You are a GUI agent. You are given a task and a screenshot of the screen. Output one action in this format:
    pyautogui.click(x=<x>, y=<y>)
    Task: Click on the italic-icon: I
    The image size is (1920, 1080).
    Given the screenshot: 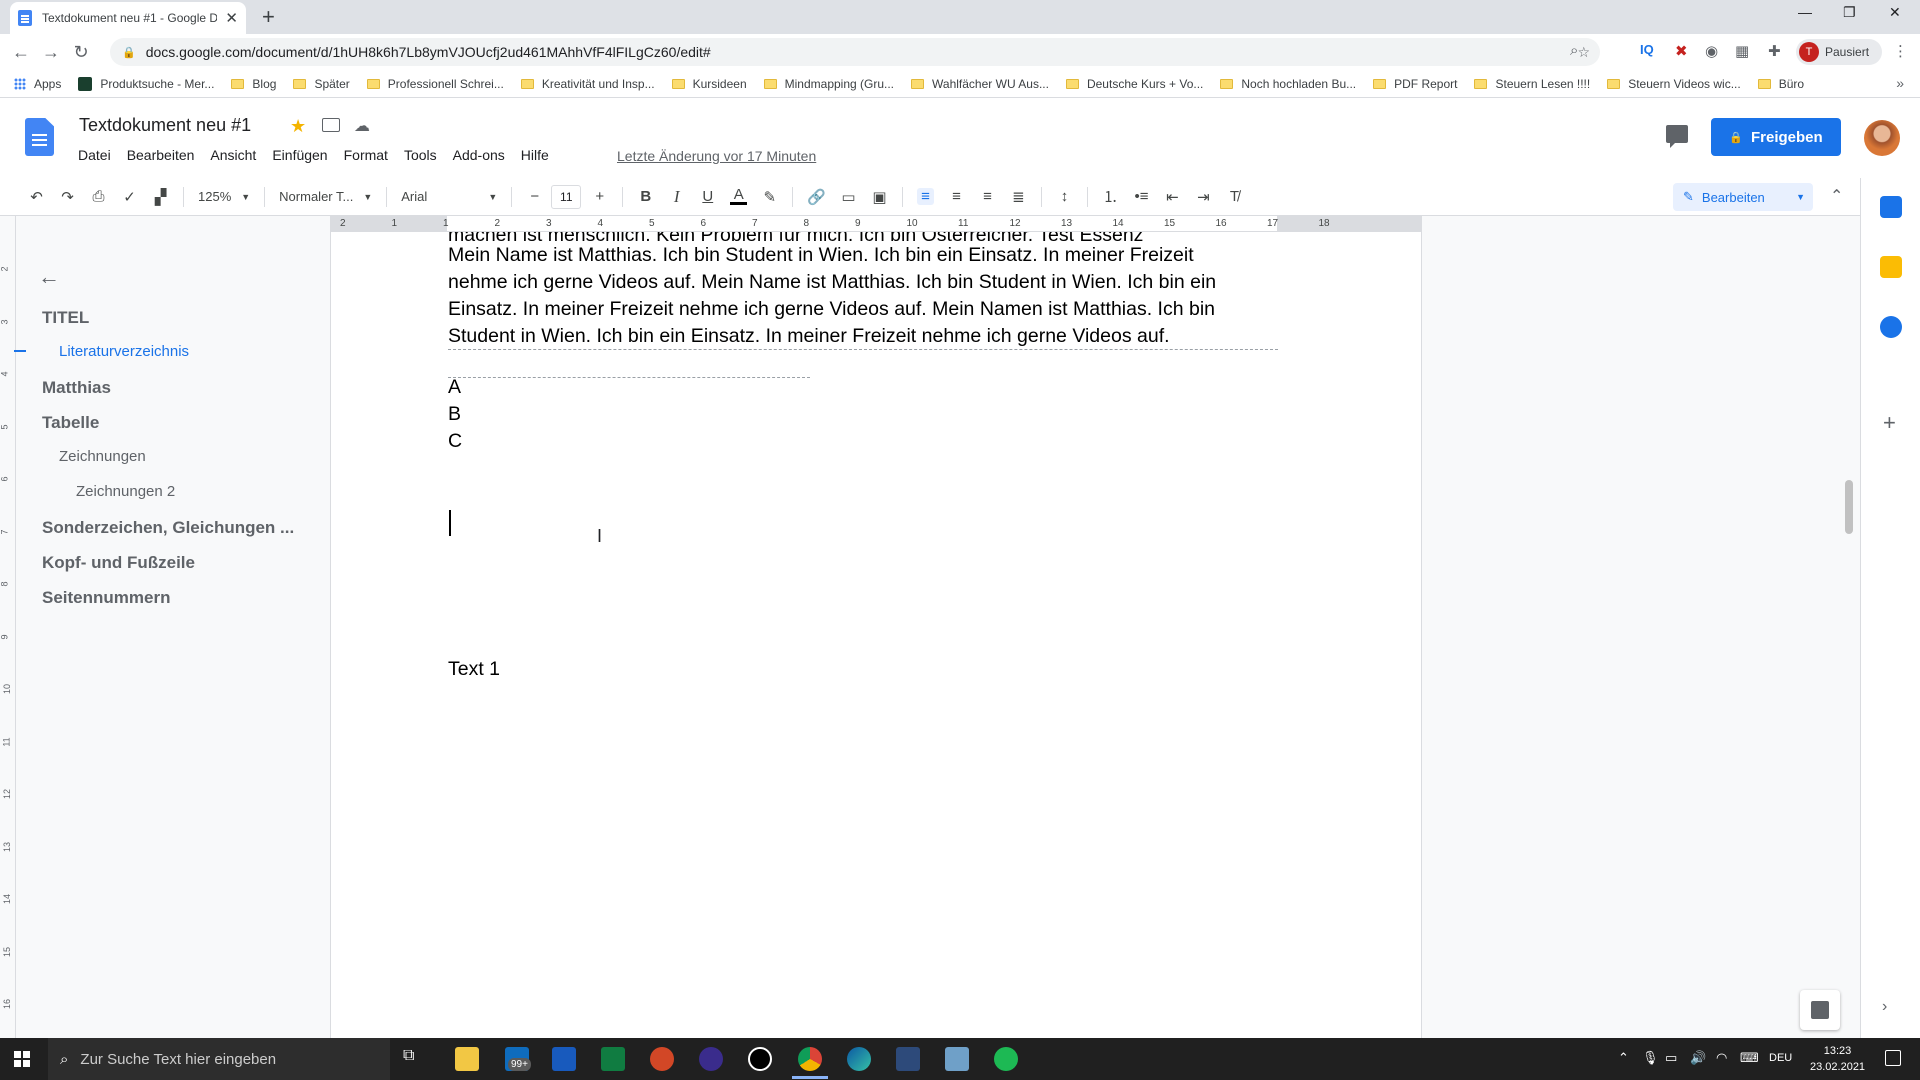 What is the action you would take?
    pyautogui.click(x=676, y=197)
    